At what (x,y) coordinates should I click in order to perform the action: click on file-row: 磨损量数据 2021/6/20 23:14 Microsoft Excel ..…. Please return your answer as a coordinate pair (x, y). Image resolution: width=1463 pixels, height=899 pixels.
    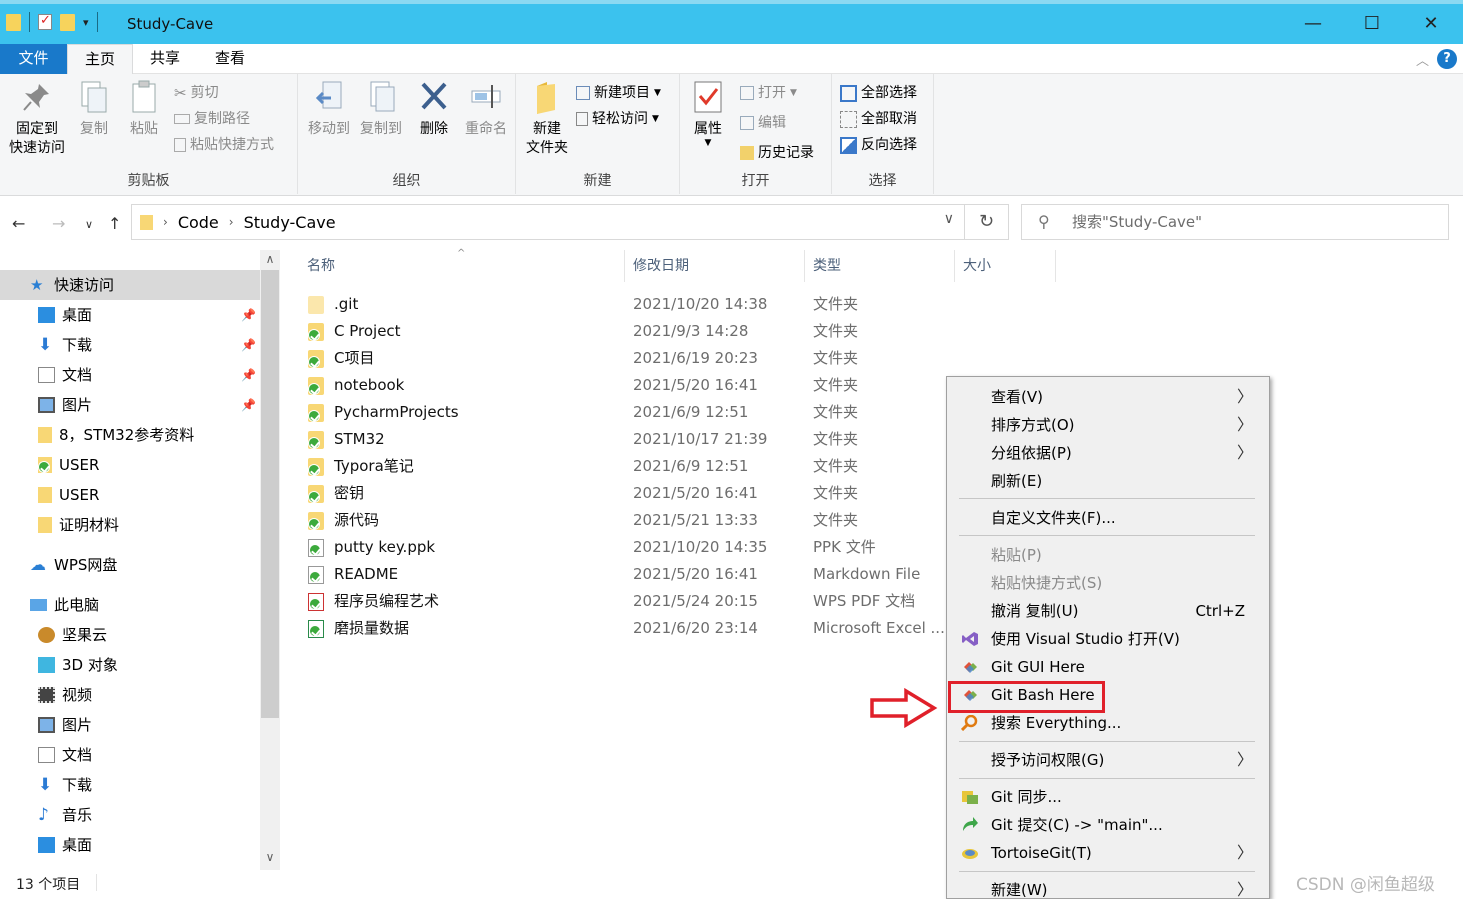
    Looking at the image, I should click on (625, 628).